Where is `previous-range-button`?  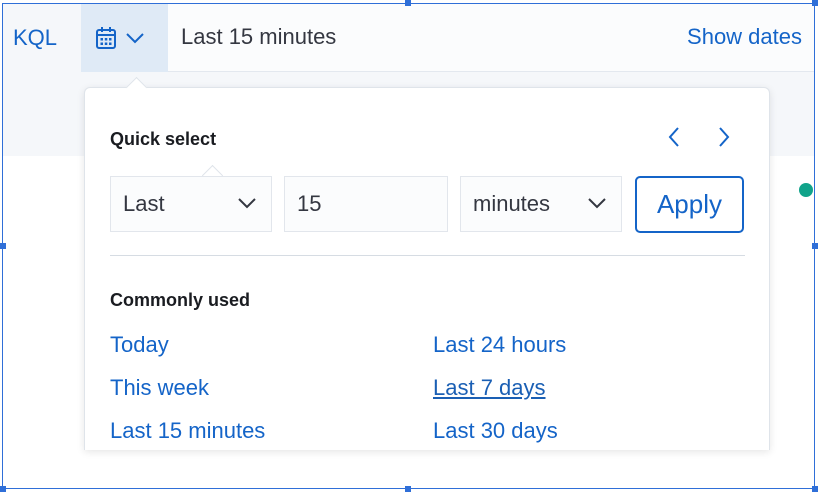
previous-range-button is located at coordinates (674, 140).